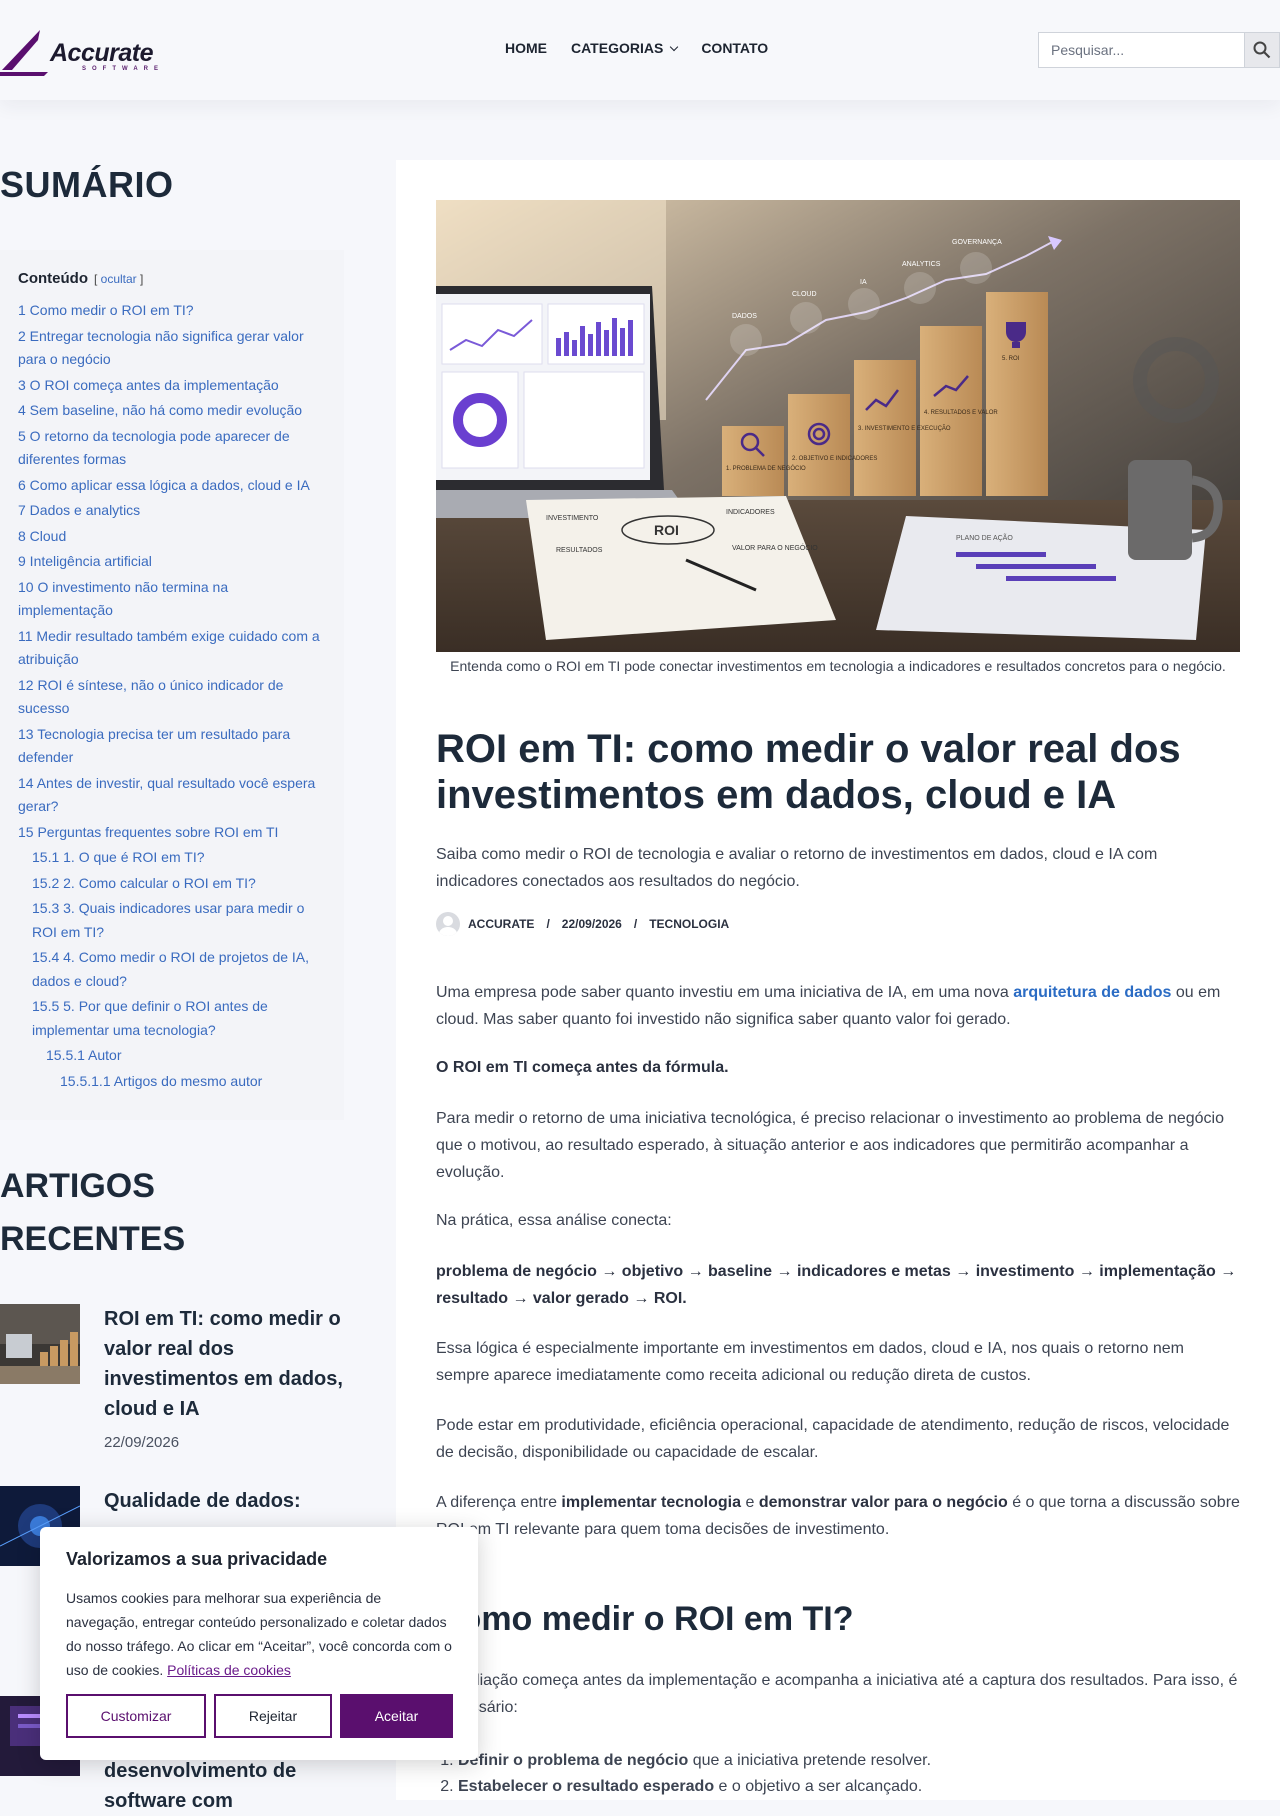  What do you see at coordinates (123, 69) in the screenshot?
I see `logo-subtitle: SOFTWARE` at bounding box center [123, 69].